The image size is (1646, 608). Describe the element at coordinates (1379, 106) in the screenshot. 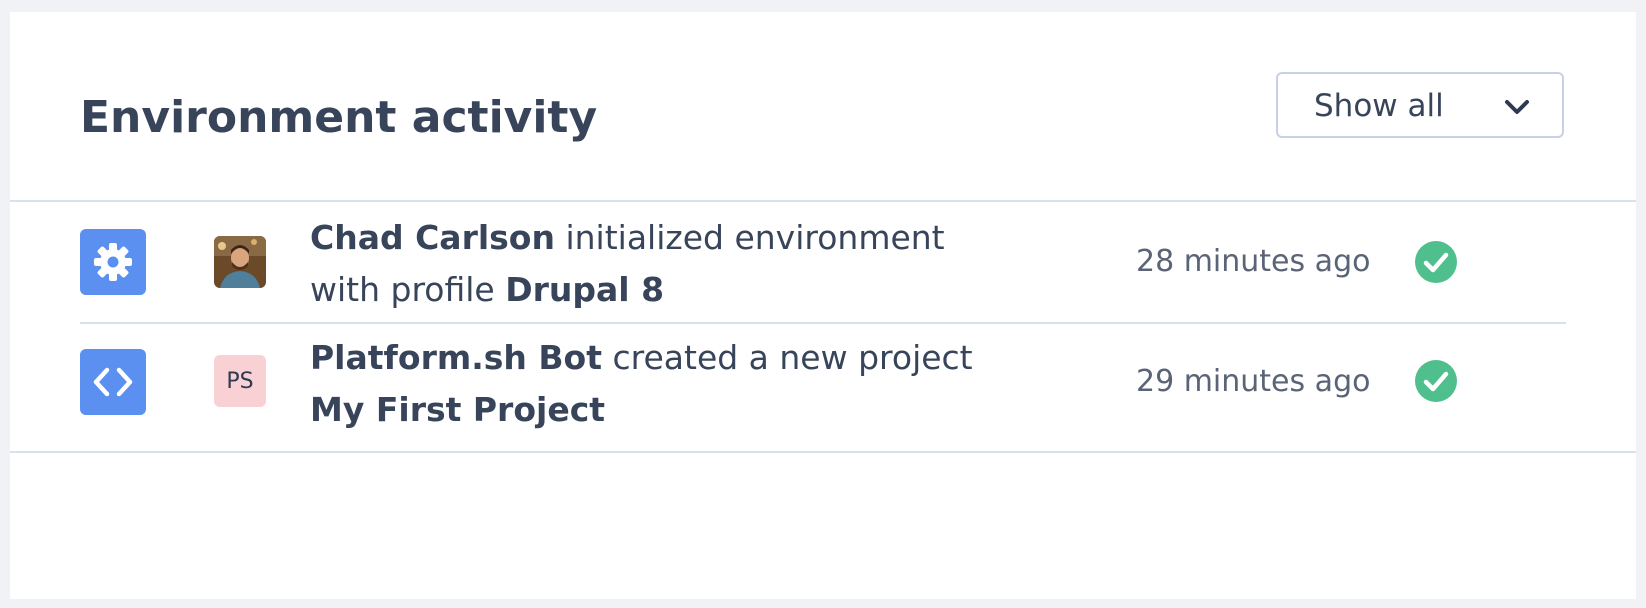

I see `filter-selected-value: Show all` at that location.